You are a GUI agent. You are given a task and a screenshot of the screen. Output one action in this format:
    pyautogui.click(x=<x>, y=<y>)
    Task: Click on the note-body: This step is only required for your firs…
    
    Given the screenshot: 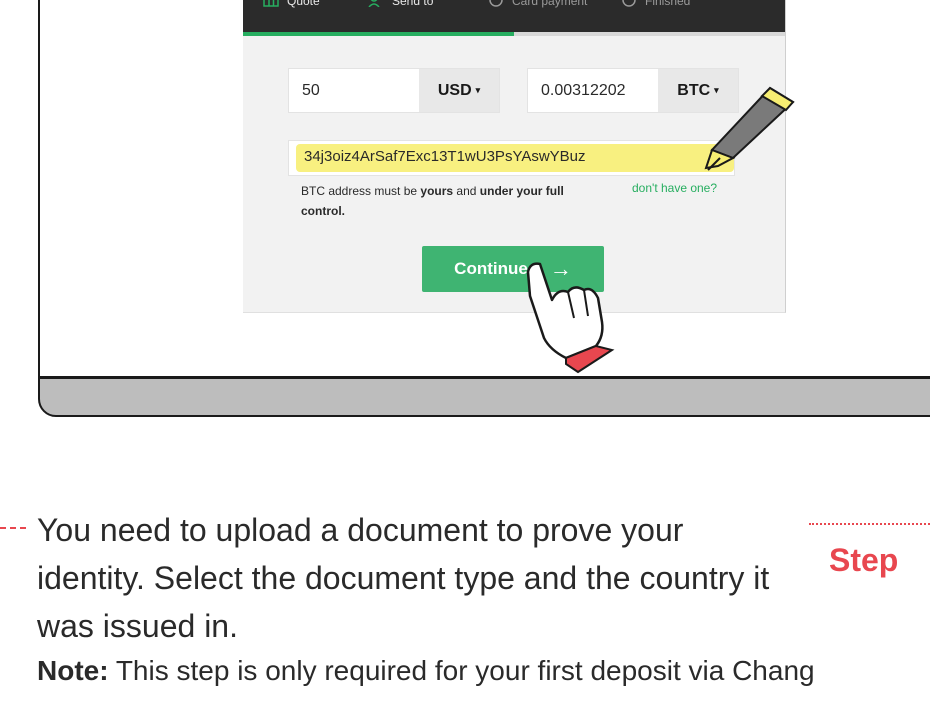 What is the action you would take?
    pyautogui.click(x=461, y=670)
    